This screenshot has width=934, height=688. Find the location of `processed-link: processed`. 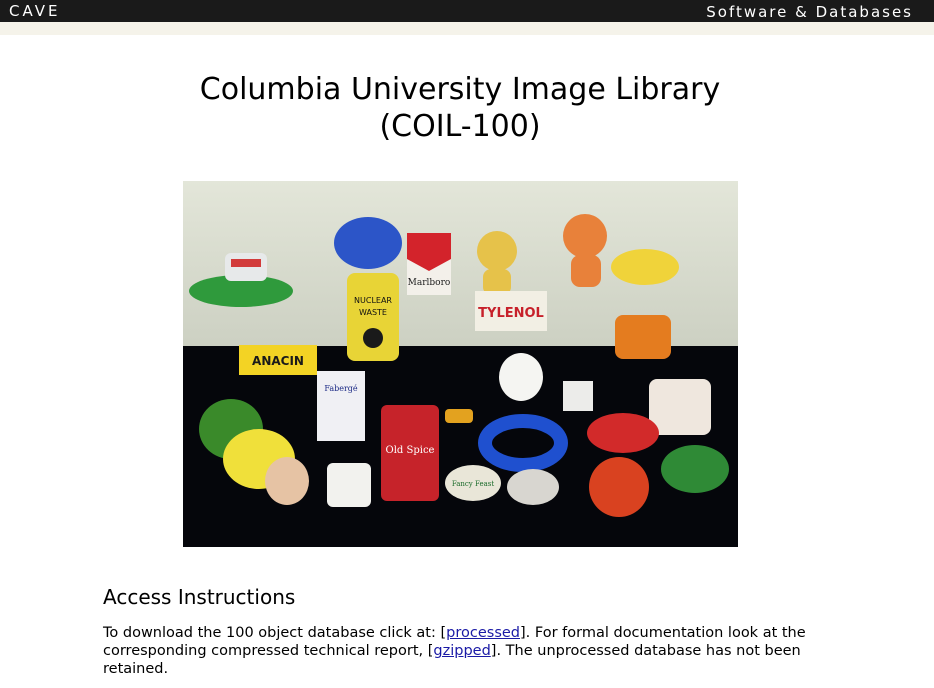

processed-link: processed is located at coordinates (483, 633).